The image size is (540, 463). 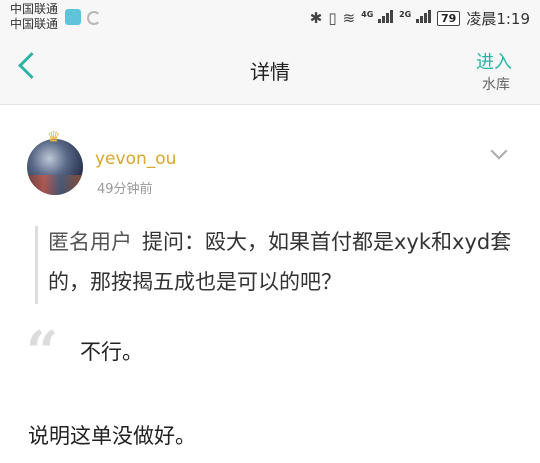 I want to click on carrier-1: 中国联通, so click(x=34, y=9).